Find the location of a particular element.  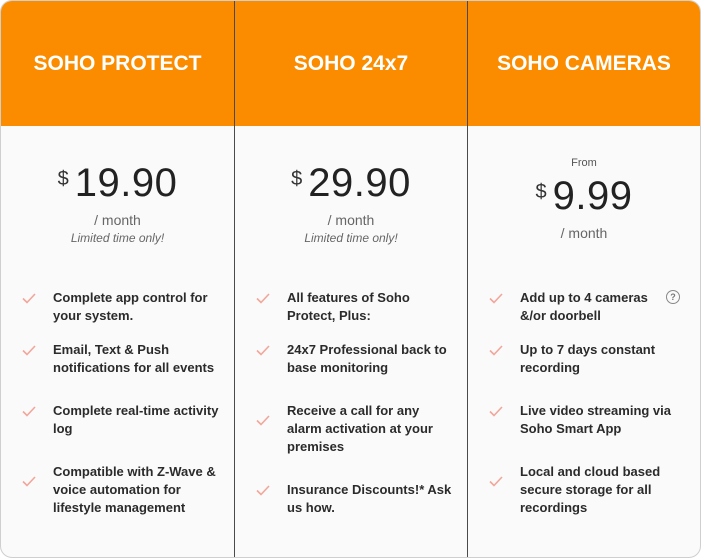

plan-price: $ 29.90 is located at coordinates (351, 183).